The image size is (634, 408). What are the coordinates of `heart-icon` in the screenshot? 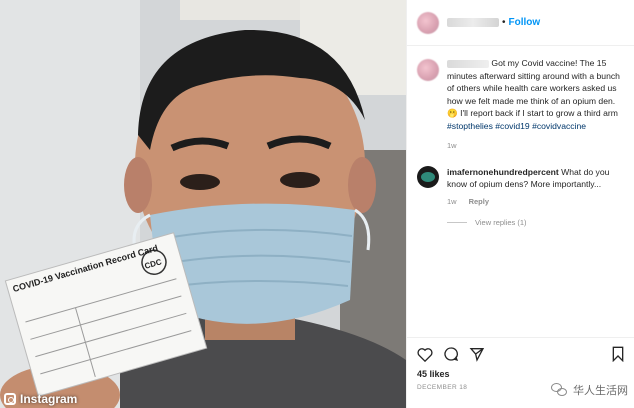 It's located at (425, 354).